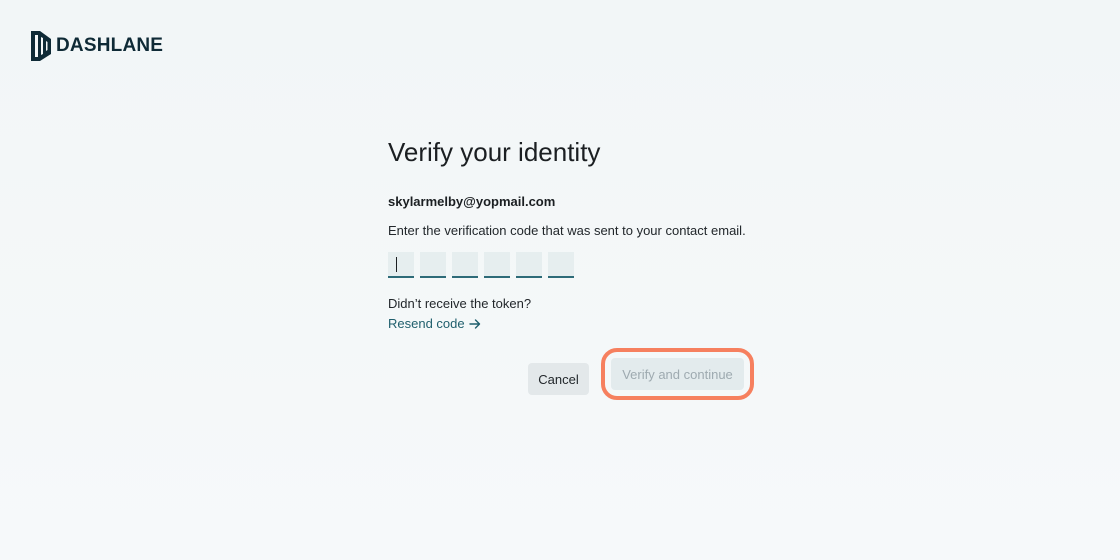 The height and width of the screenshot is (560, 1120). I want to click on text-caret, so click(396, 264).